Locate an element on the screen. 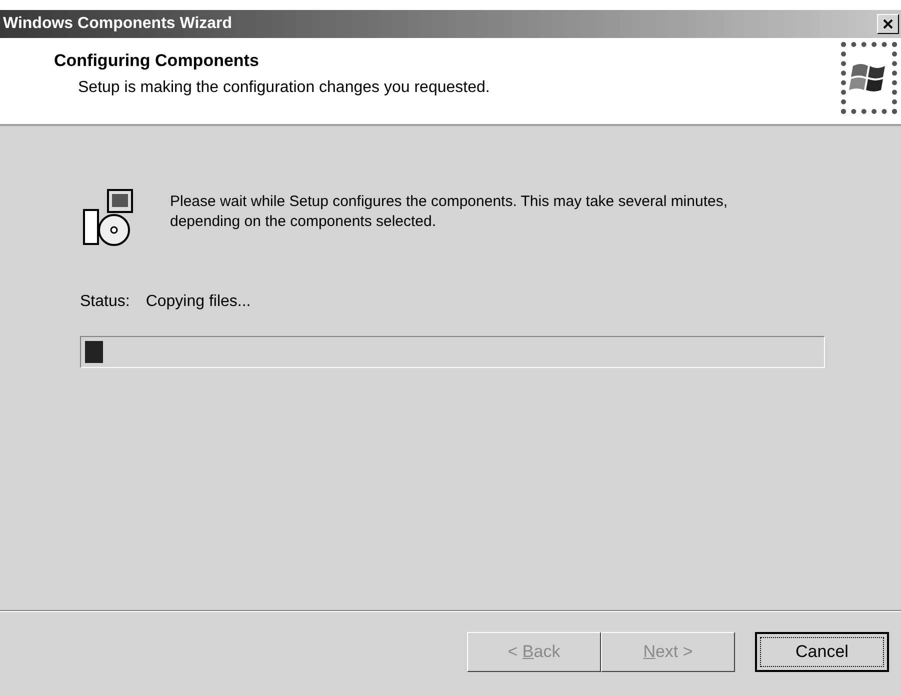  header-subtitle: Setup is making the configuration changes you requested. is located at coordinates (284, 88).